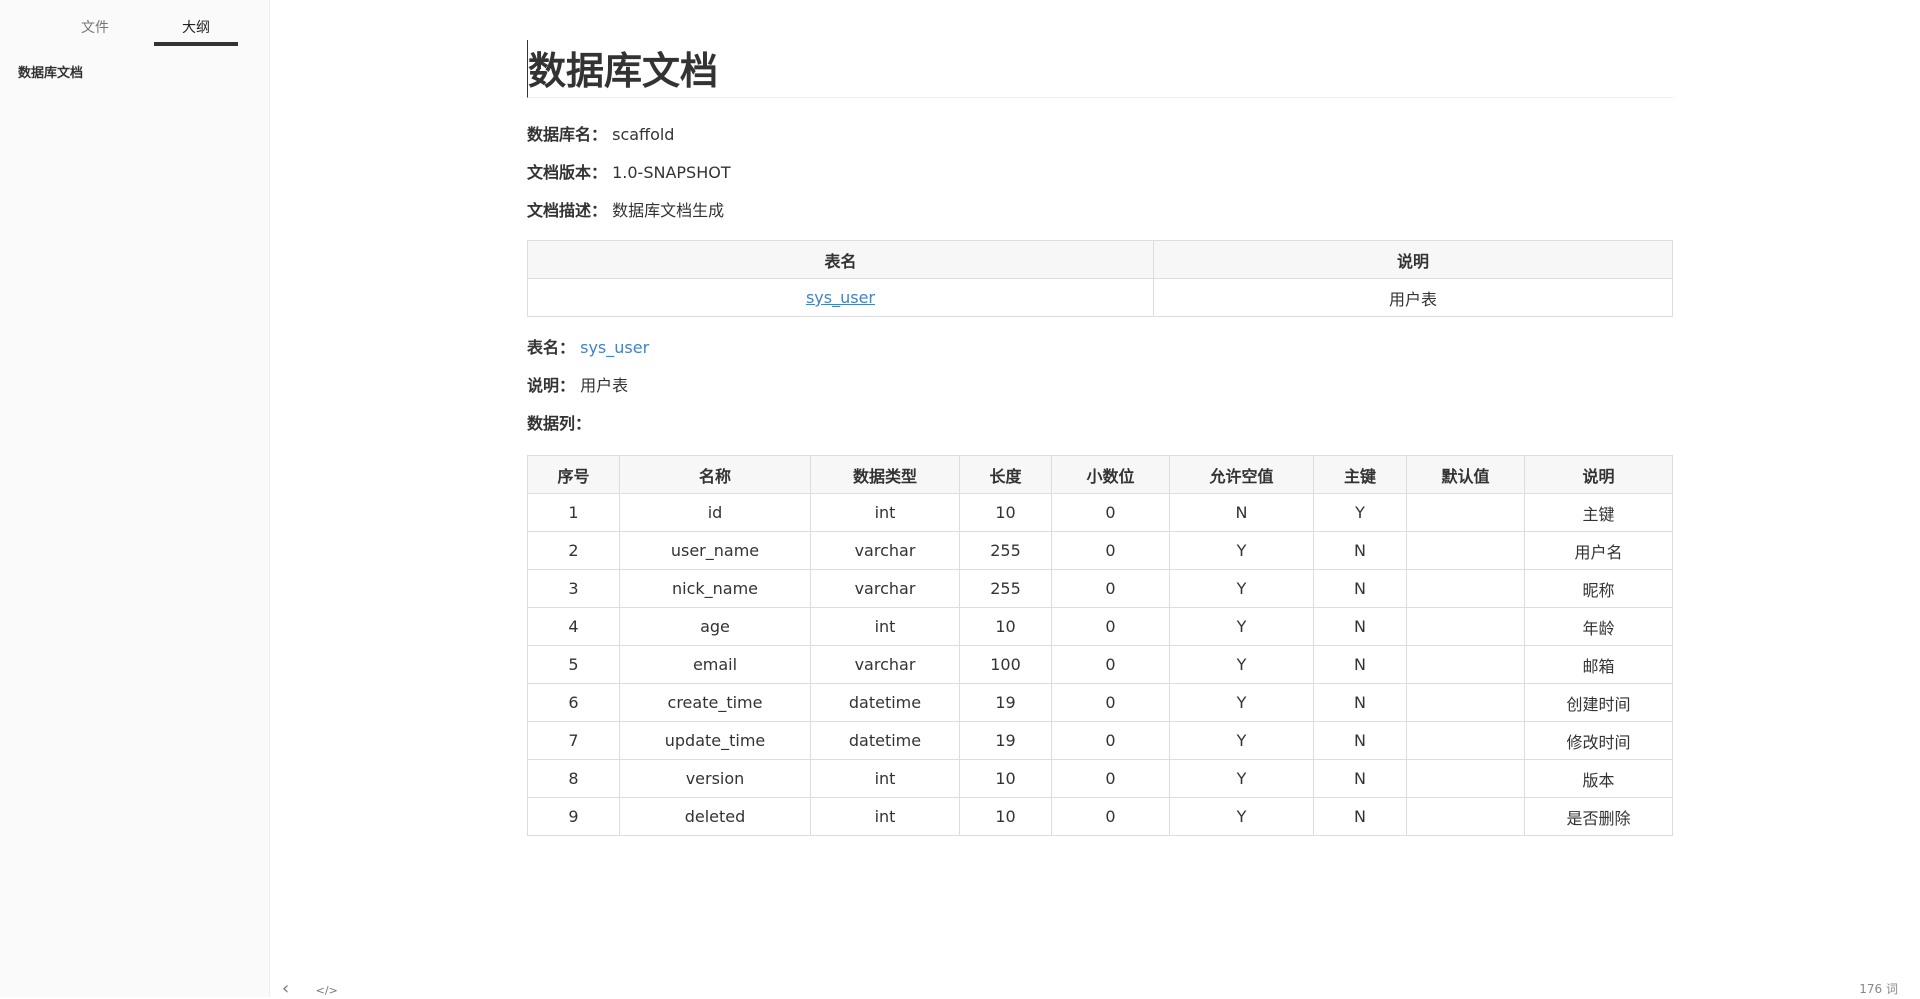 Image resolution: width=1920 pixels, height=999 pixels. Describe the element at coordinates (715, 816) in the screenshot. I see `table-cell: deleted` at that location.